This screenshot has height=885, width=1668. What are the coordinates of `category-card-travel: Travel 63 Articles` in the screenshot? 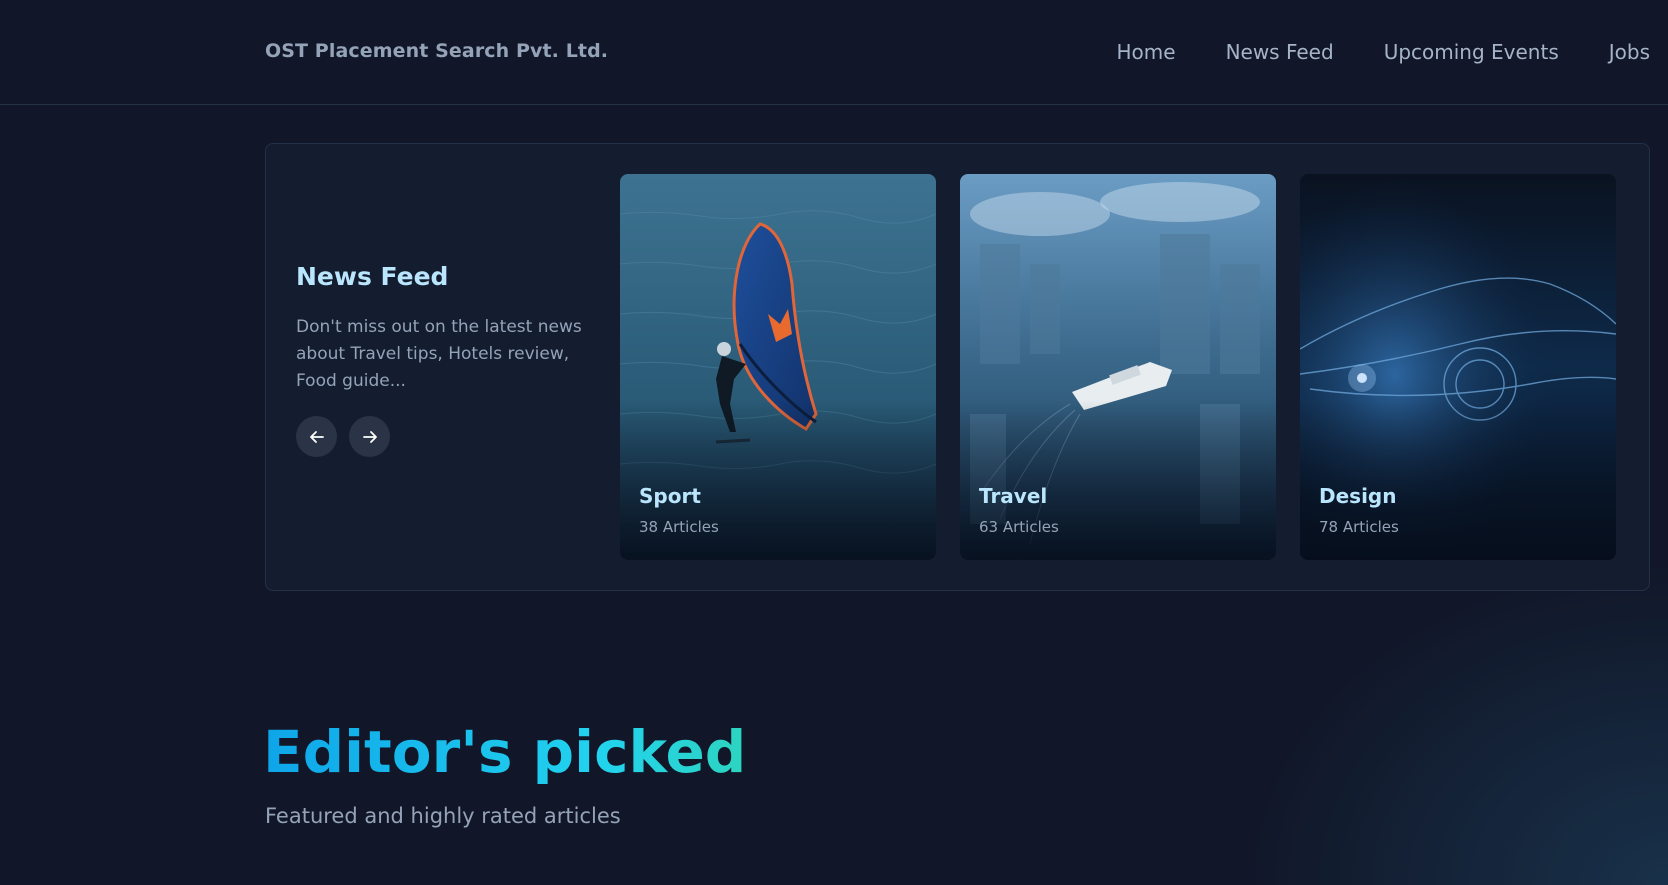 It's located at (1118, 367).